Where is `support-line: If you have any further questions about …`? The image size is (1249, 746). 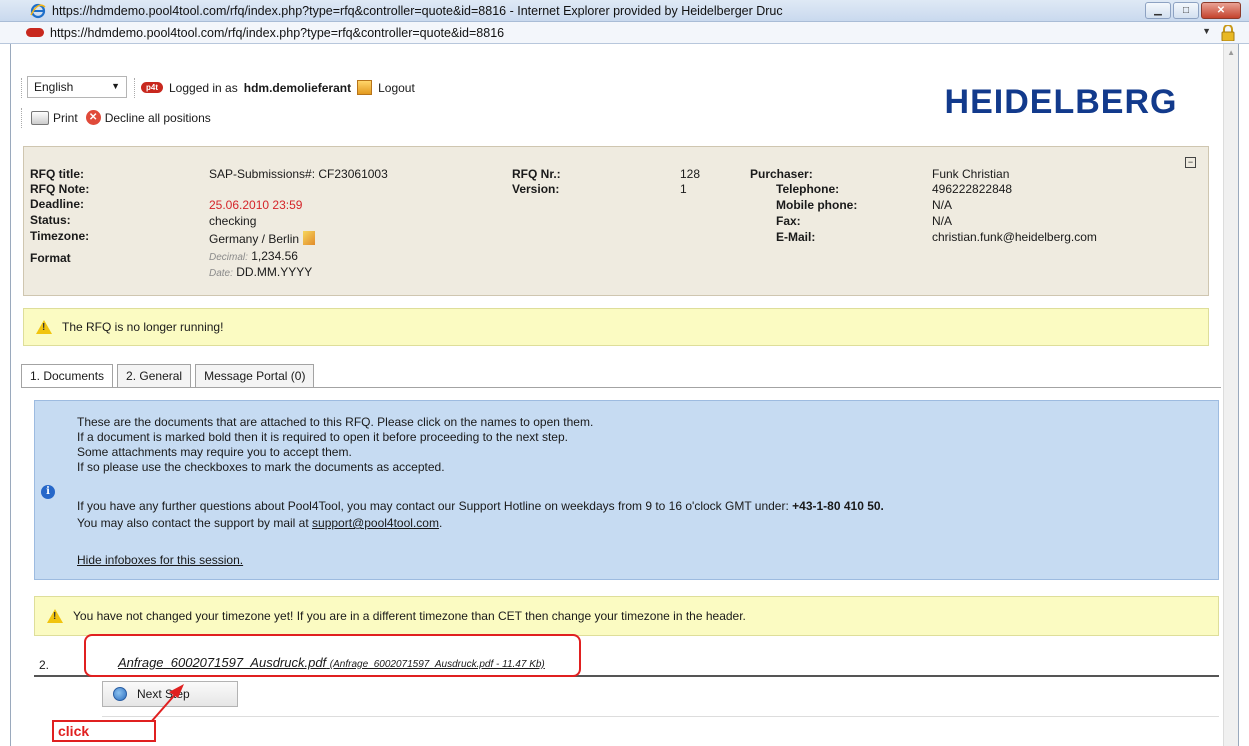
support-line: If you have any further questions about … is located at coordinates (480, 506).